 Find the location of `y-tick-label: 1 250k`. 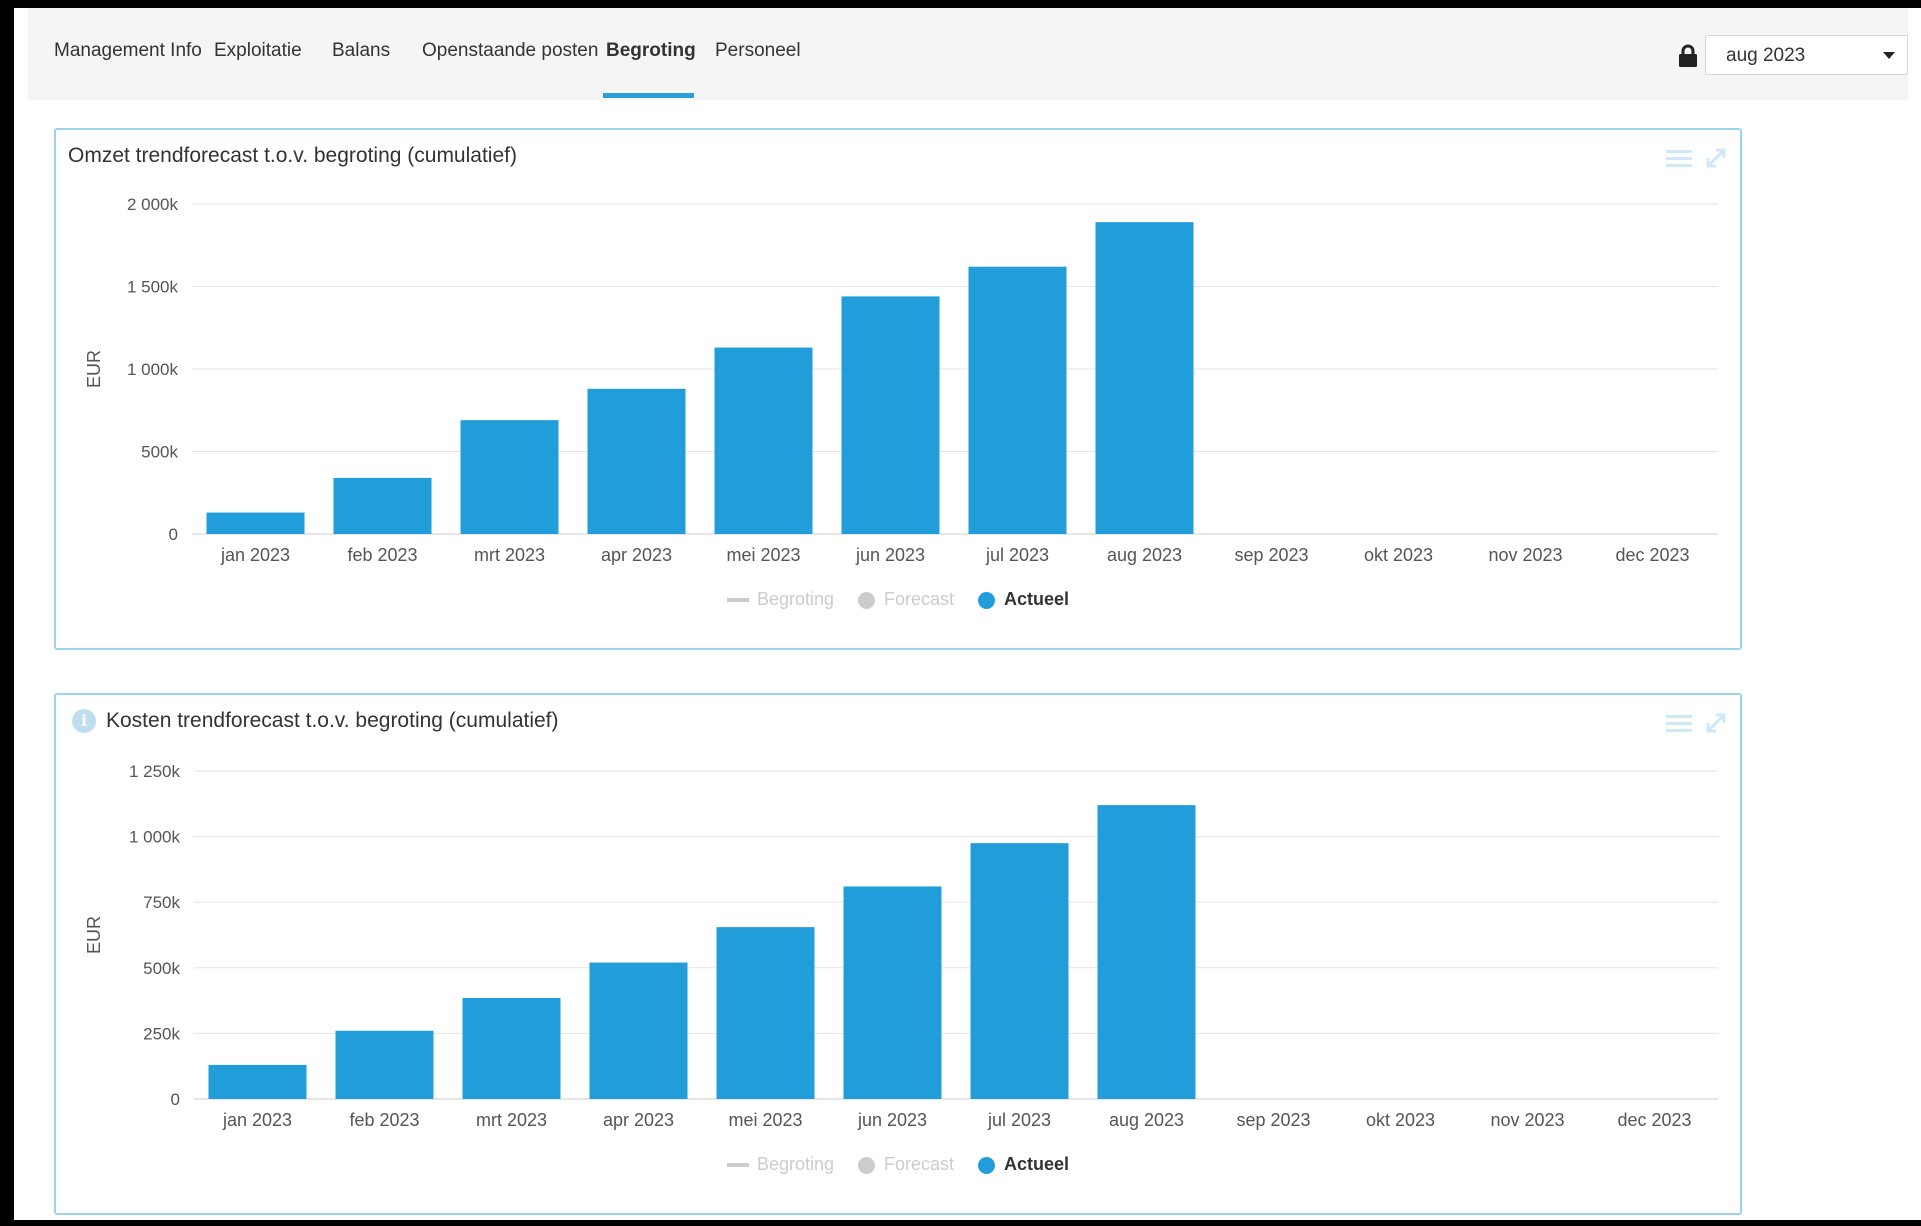

y-tick-label: 1 250k is located at coordinates (155, 771).